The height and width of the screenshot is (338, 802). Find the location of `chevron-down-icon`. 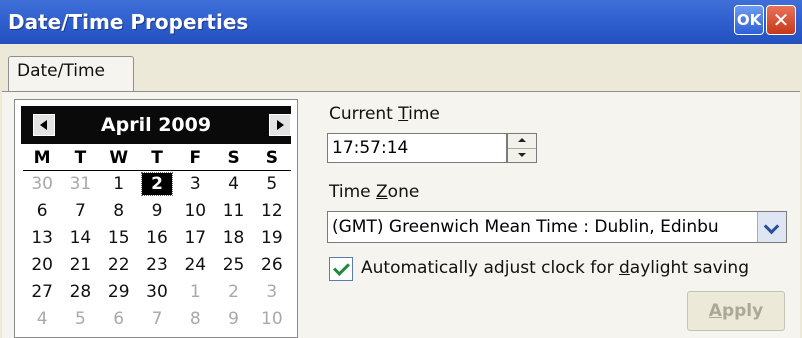

chevron-down-icon is located at coordinates (771, 226).